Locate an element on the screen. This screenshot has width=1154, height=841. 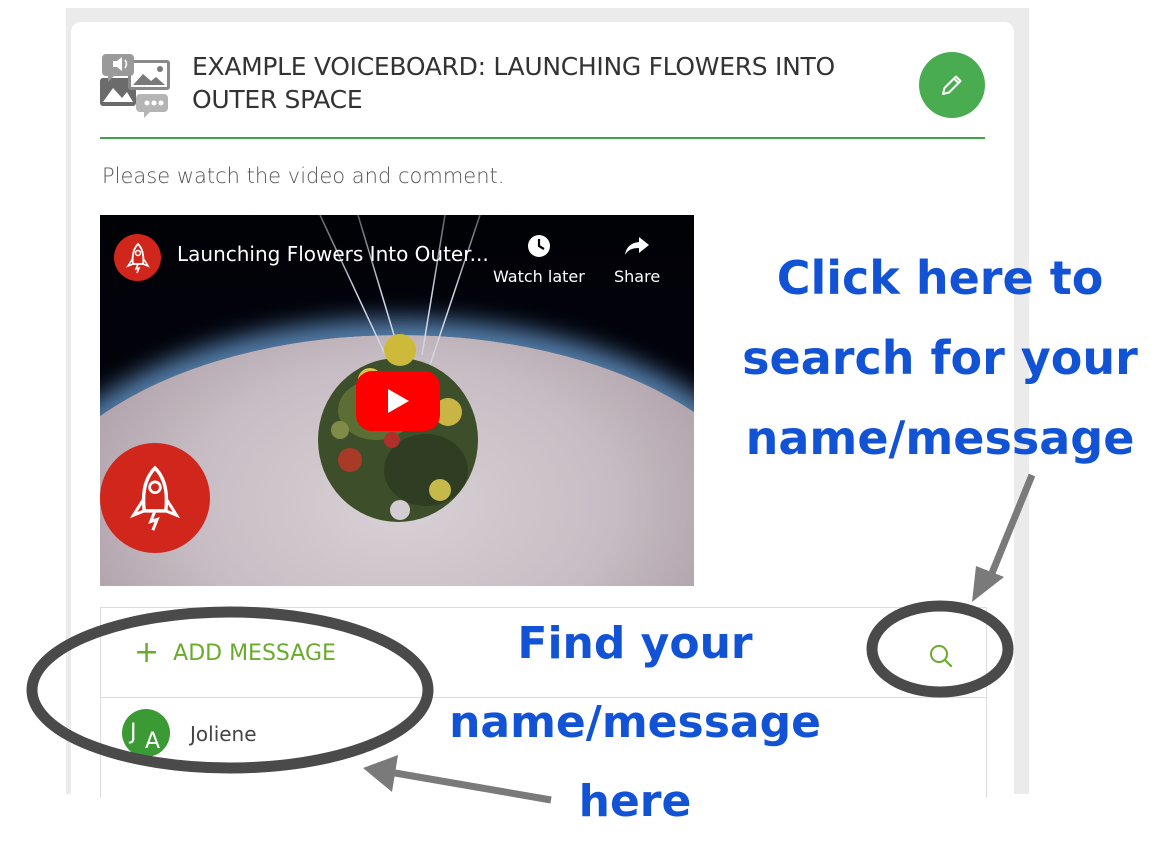
search-hint-line: name/message is located at coordinates (940, 438).